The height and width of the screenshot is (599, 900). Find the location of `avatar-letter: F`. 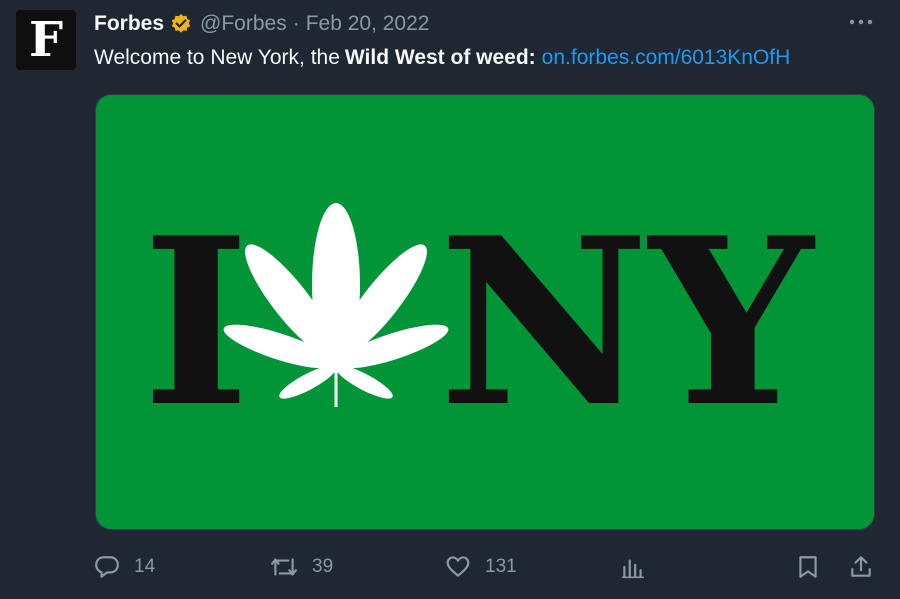

avatar-letter: F is located at coordinates (46, 40).